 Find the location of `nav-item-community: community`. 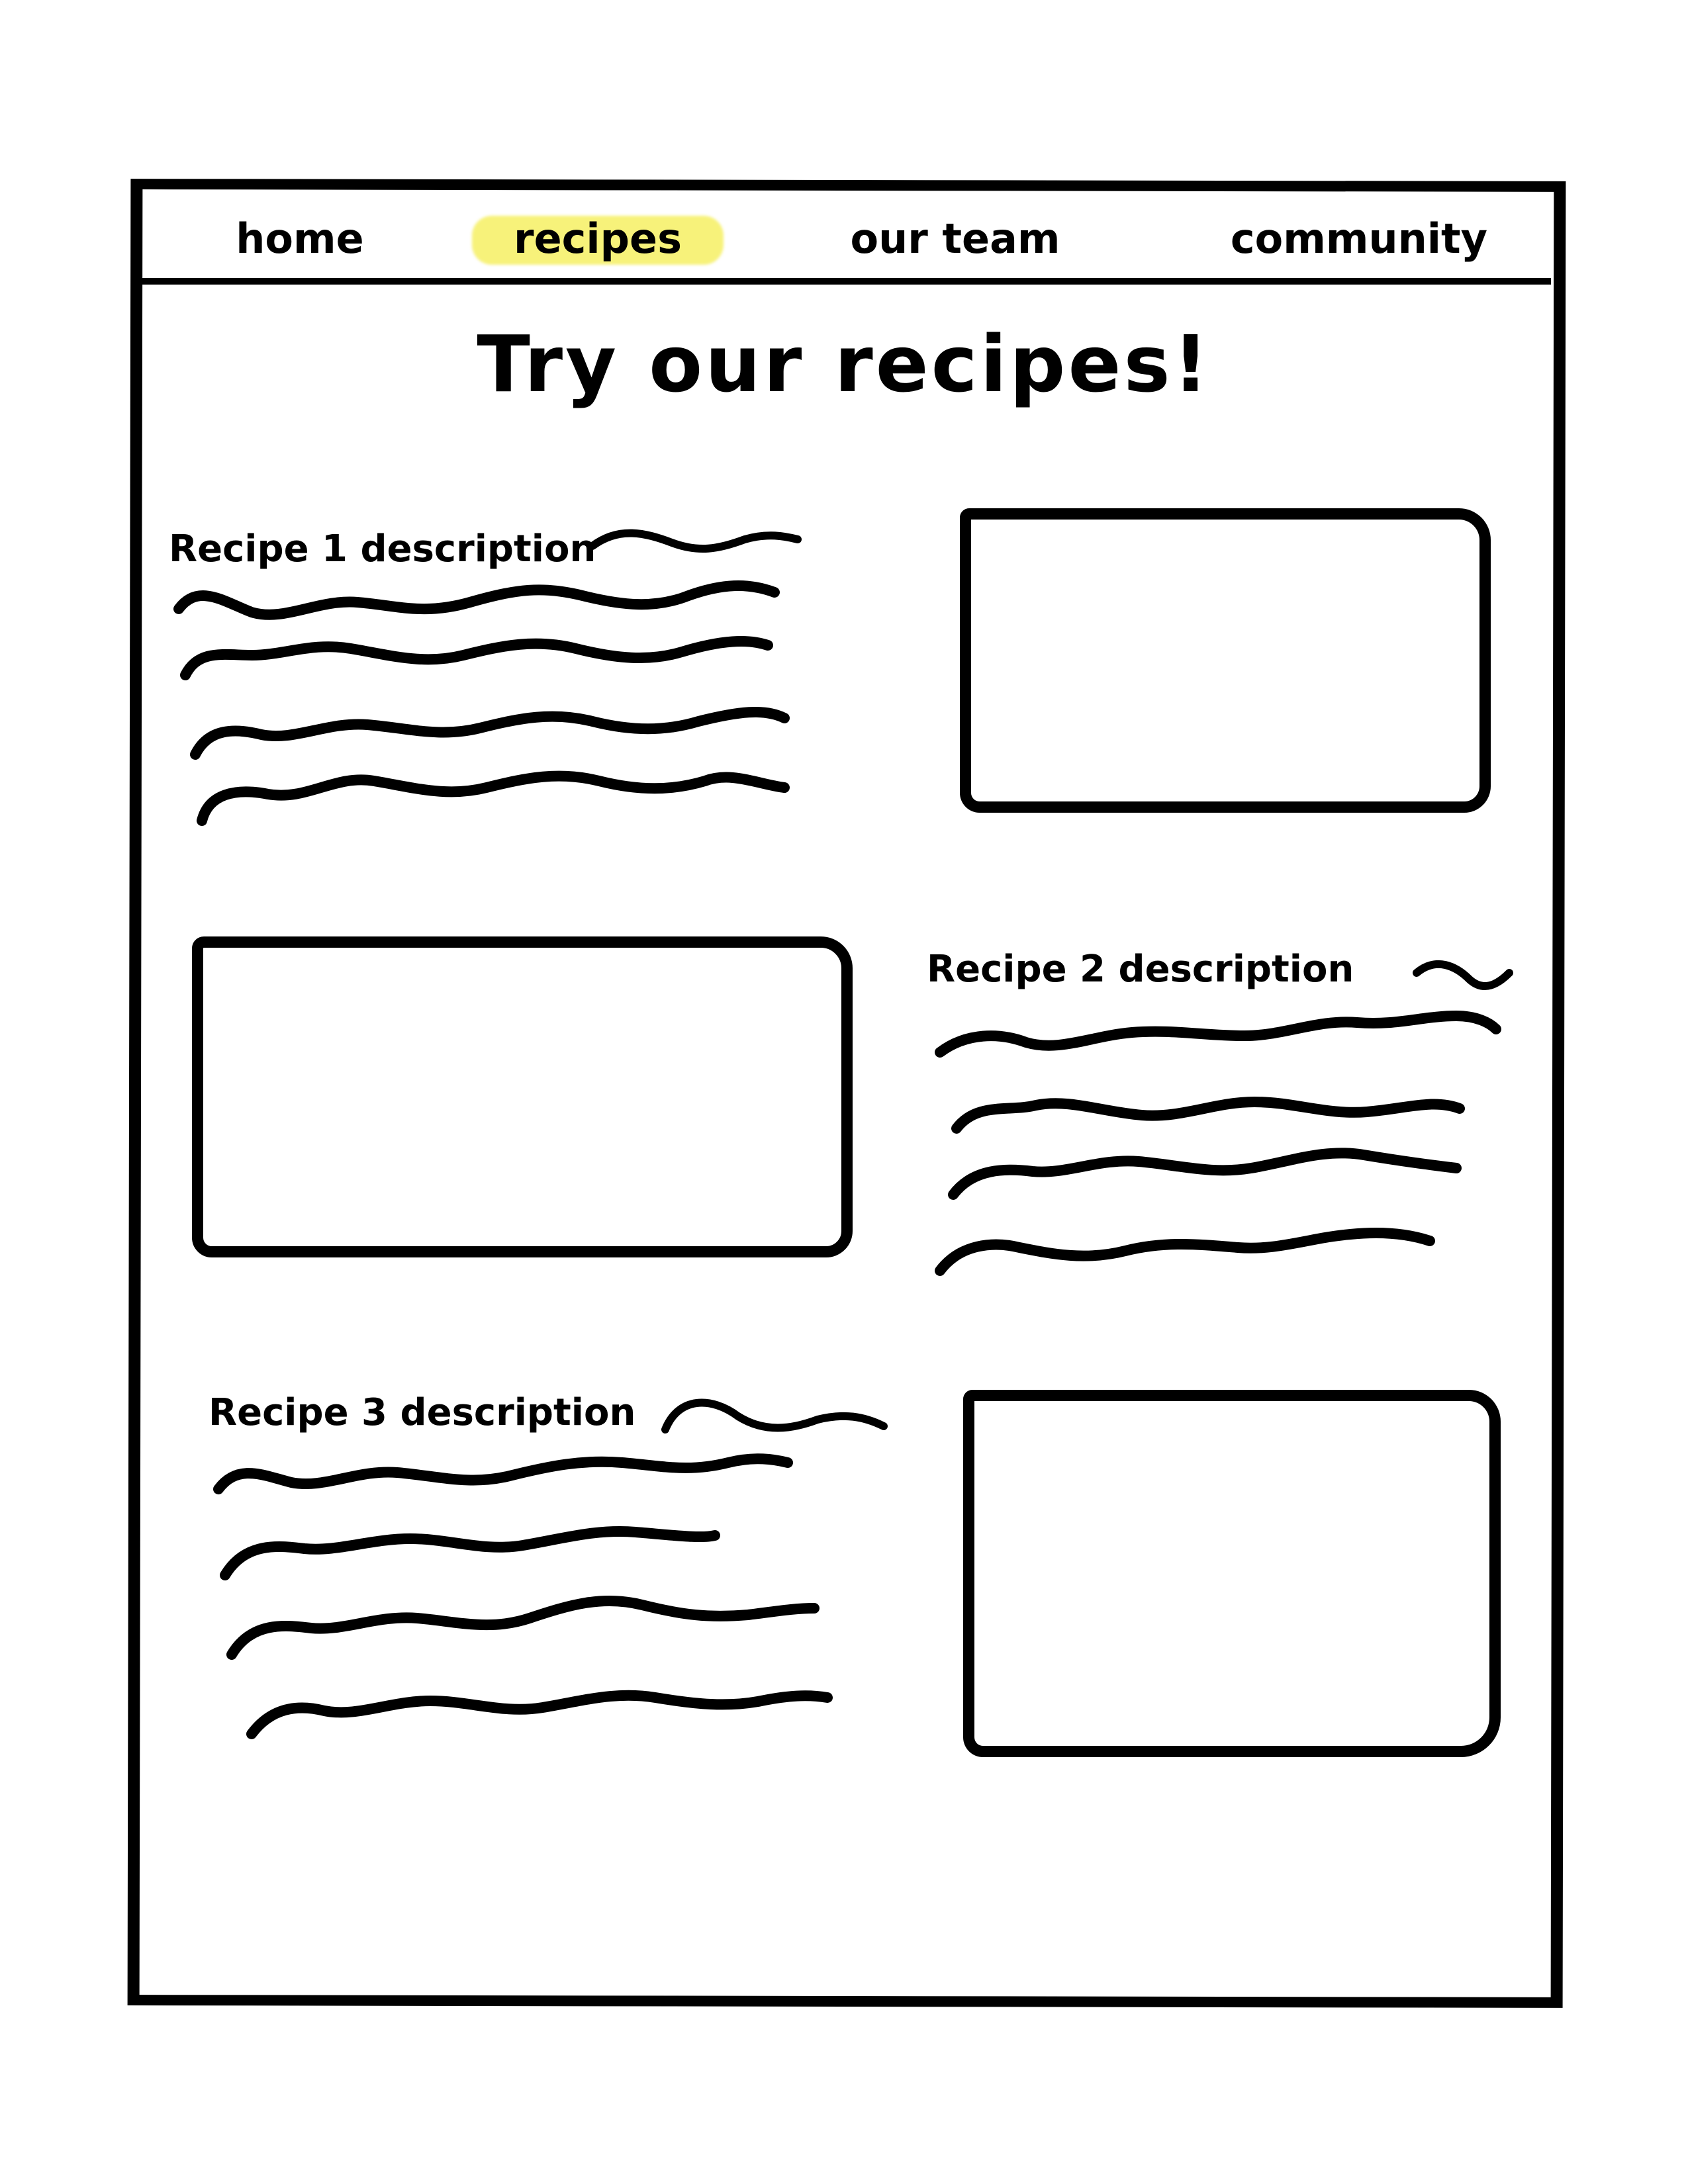

nav-item-community: community is located at coordinates (1359, 239).